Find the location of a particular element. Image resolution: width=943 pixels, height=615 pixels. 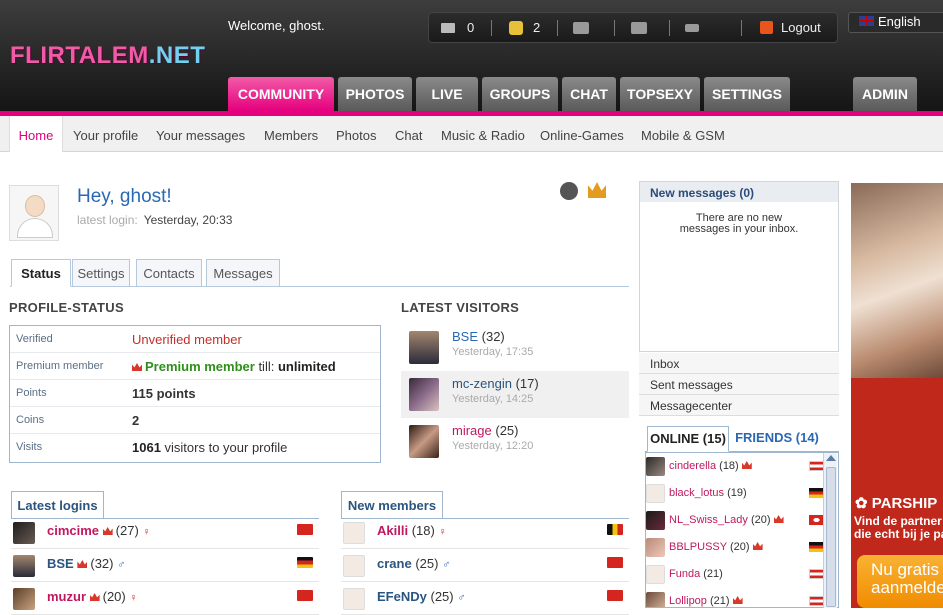

profile-greeting: Hey, ghost! is located at coordinates (124, 196).